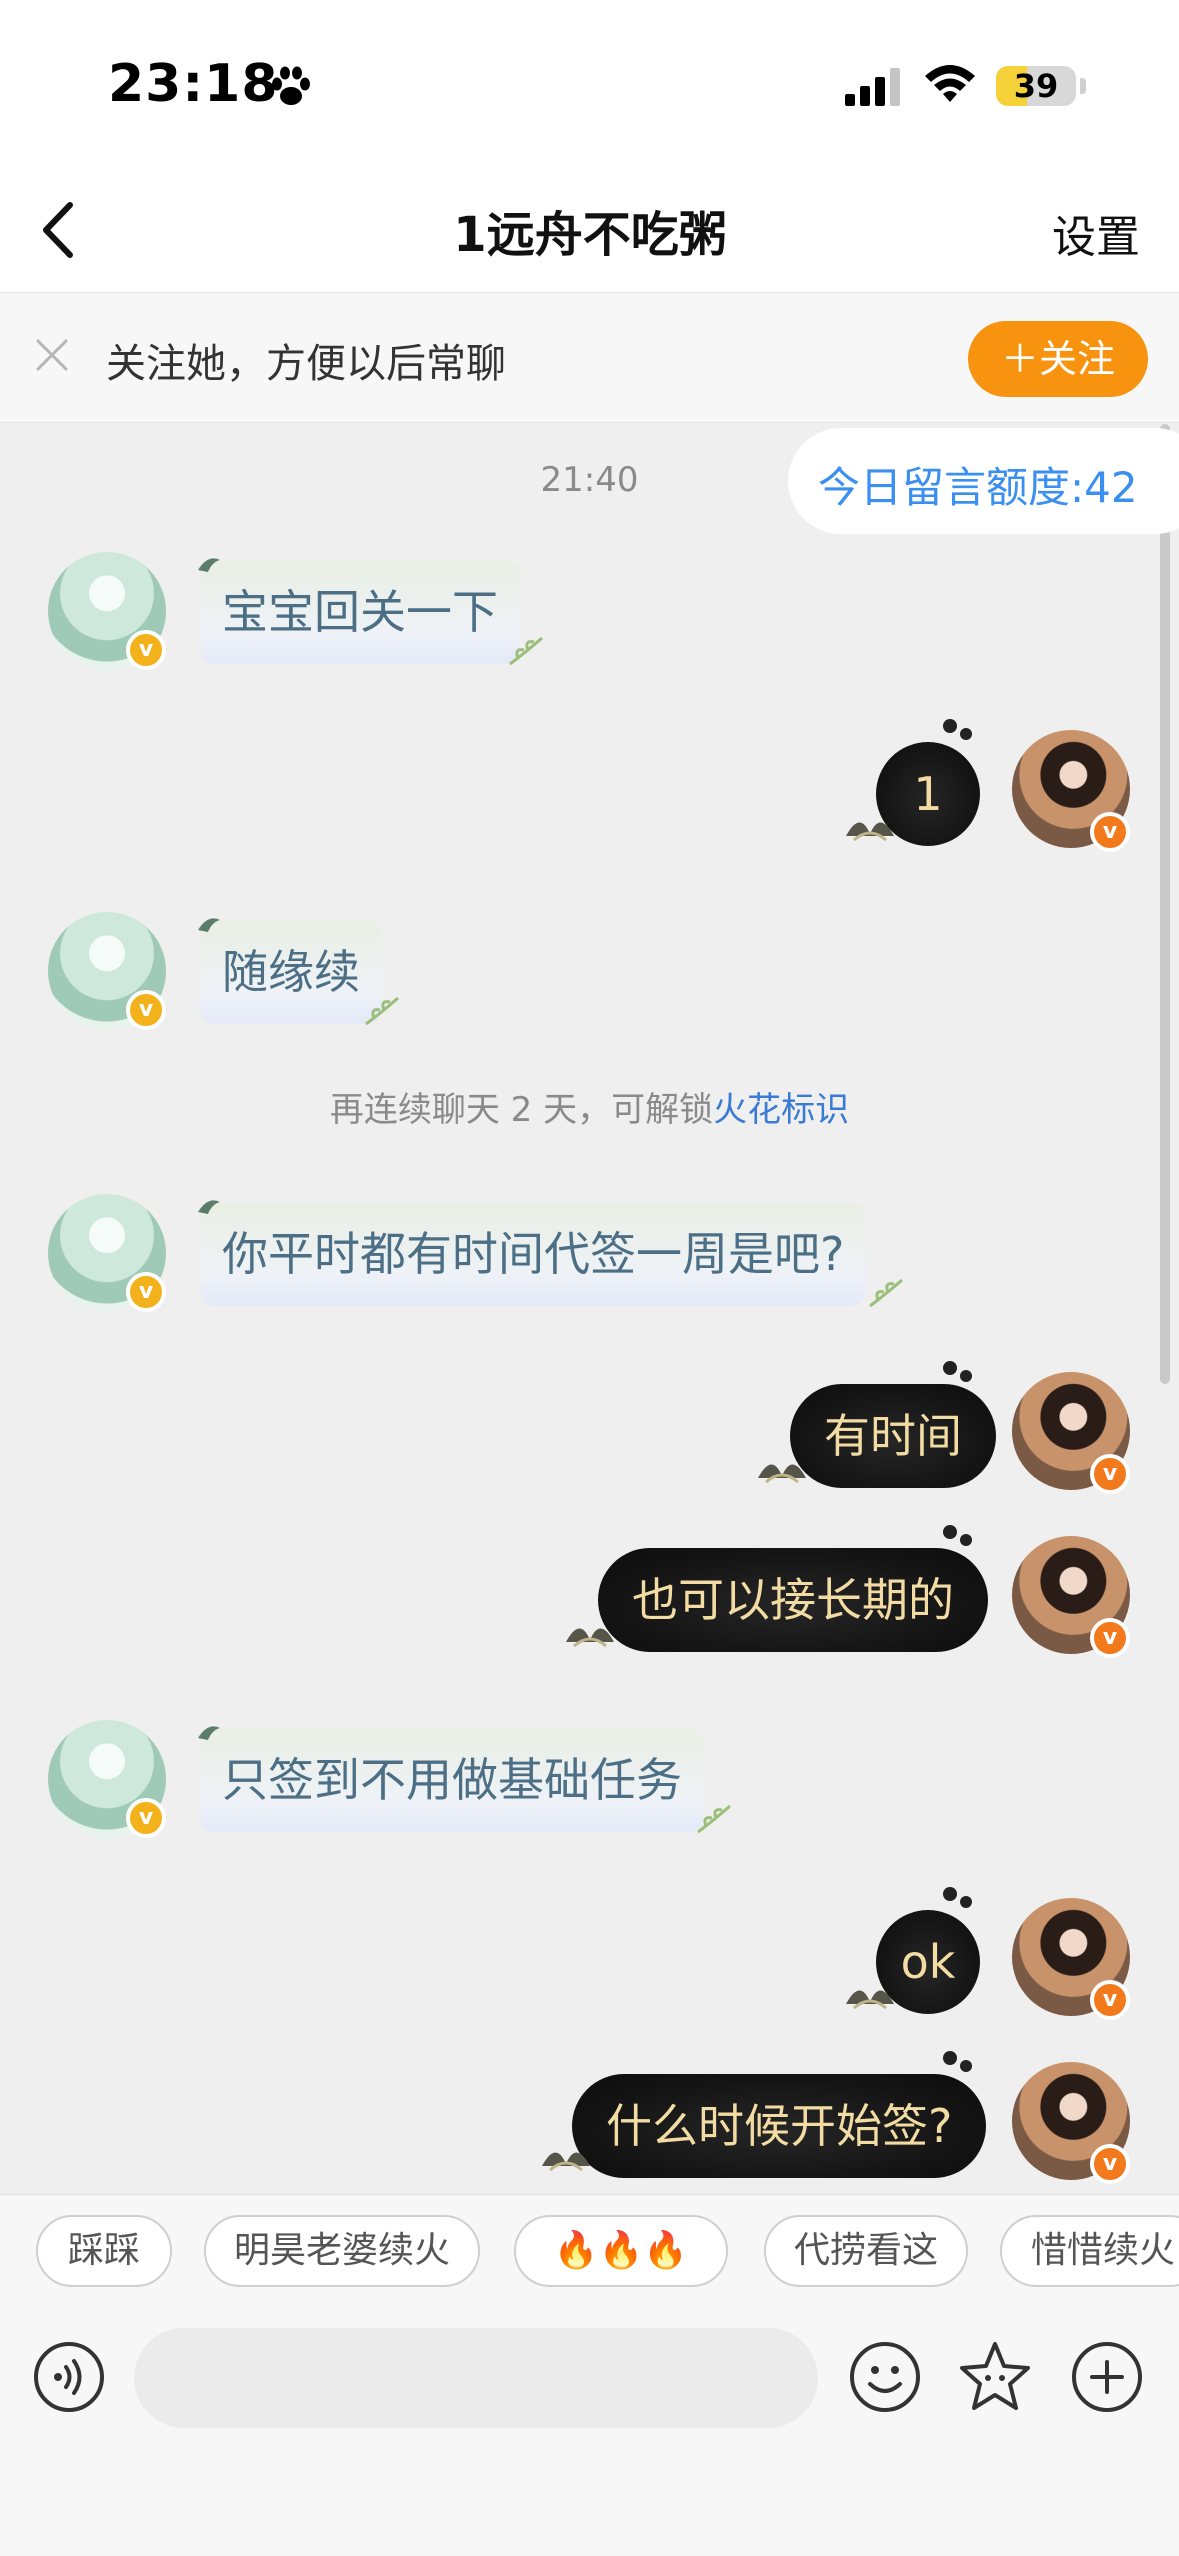 Image resolution: width=1179 pixels, height=2556 pixels. What do you see at coordinates (60, 230) in the screenshot?
I see `chevron-left-icon` at bounding box center [60, 230].